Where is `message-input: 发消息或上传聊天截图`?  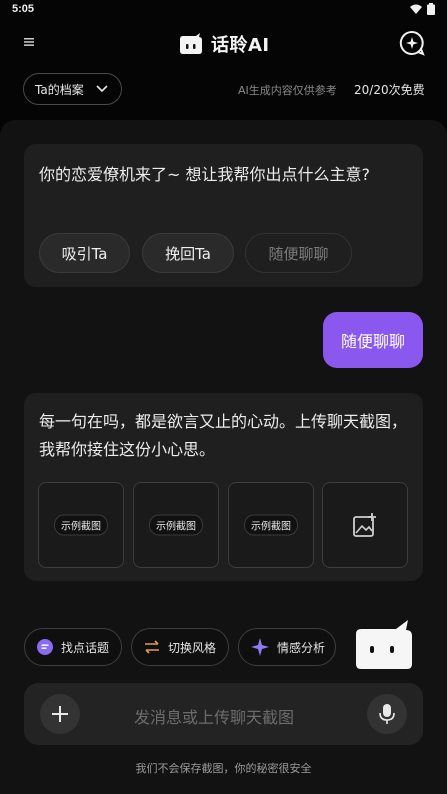 message-input: 发消息或上传聊天截图 is located at coordinates (214, 716).